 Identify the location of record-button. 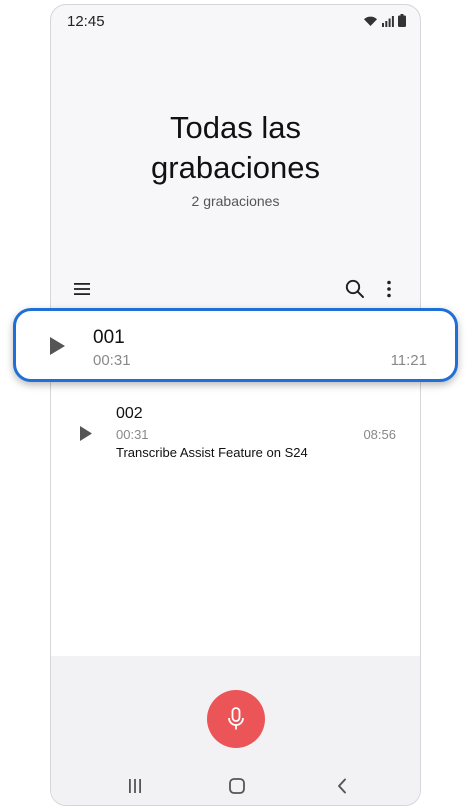
(236, 719).